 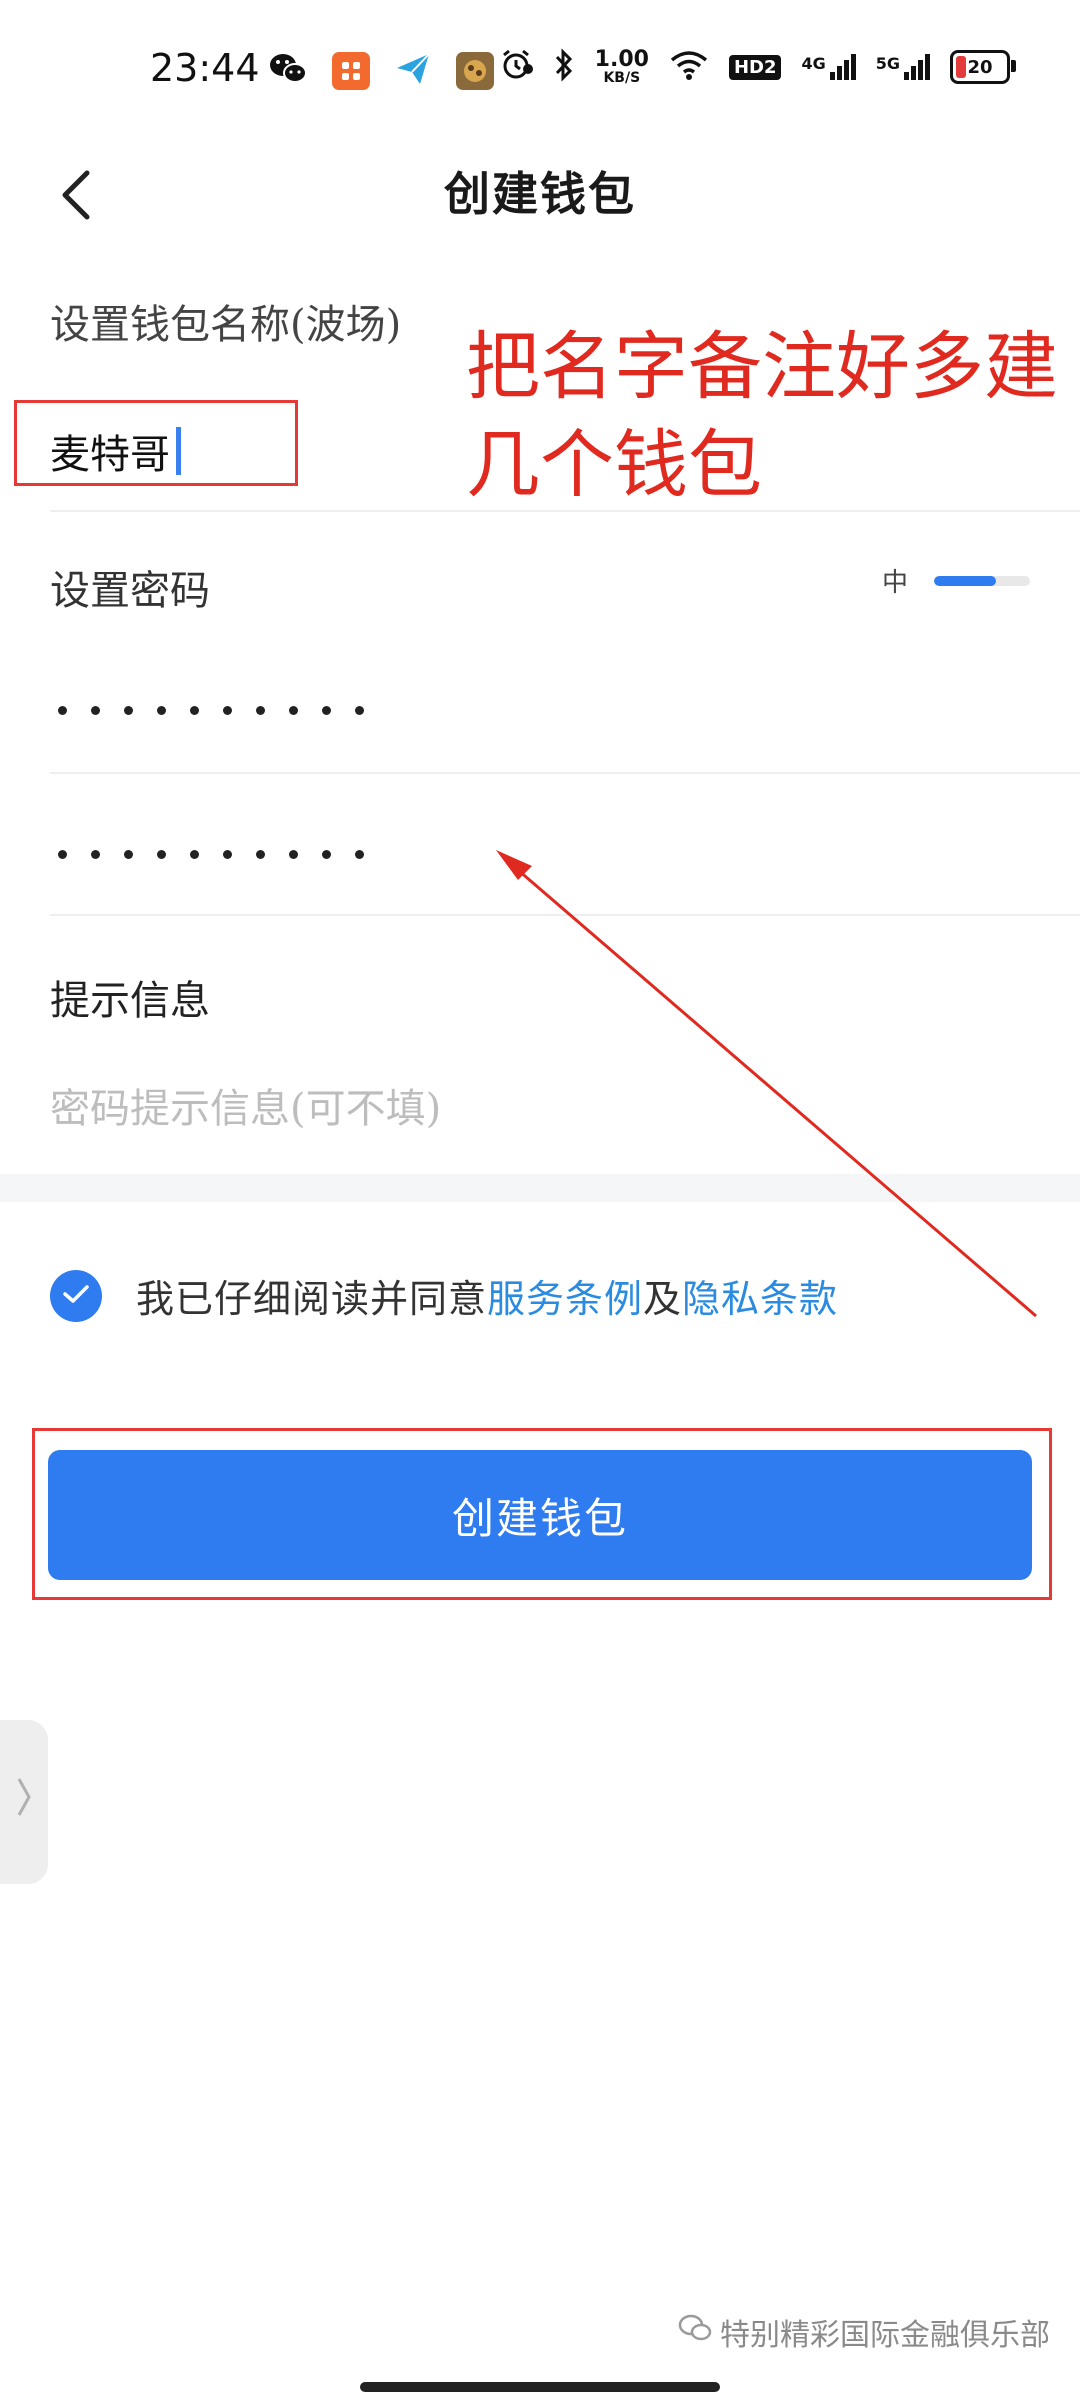 What do you see at coordinates (205, 68) in the screenshot?
I see `status-time: 23:44` at bounding box center [205, 68].